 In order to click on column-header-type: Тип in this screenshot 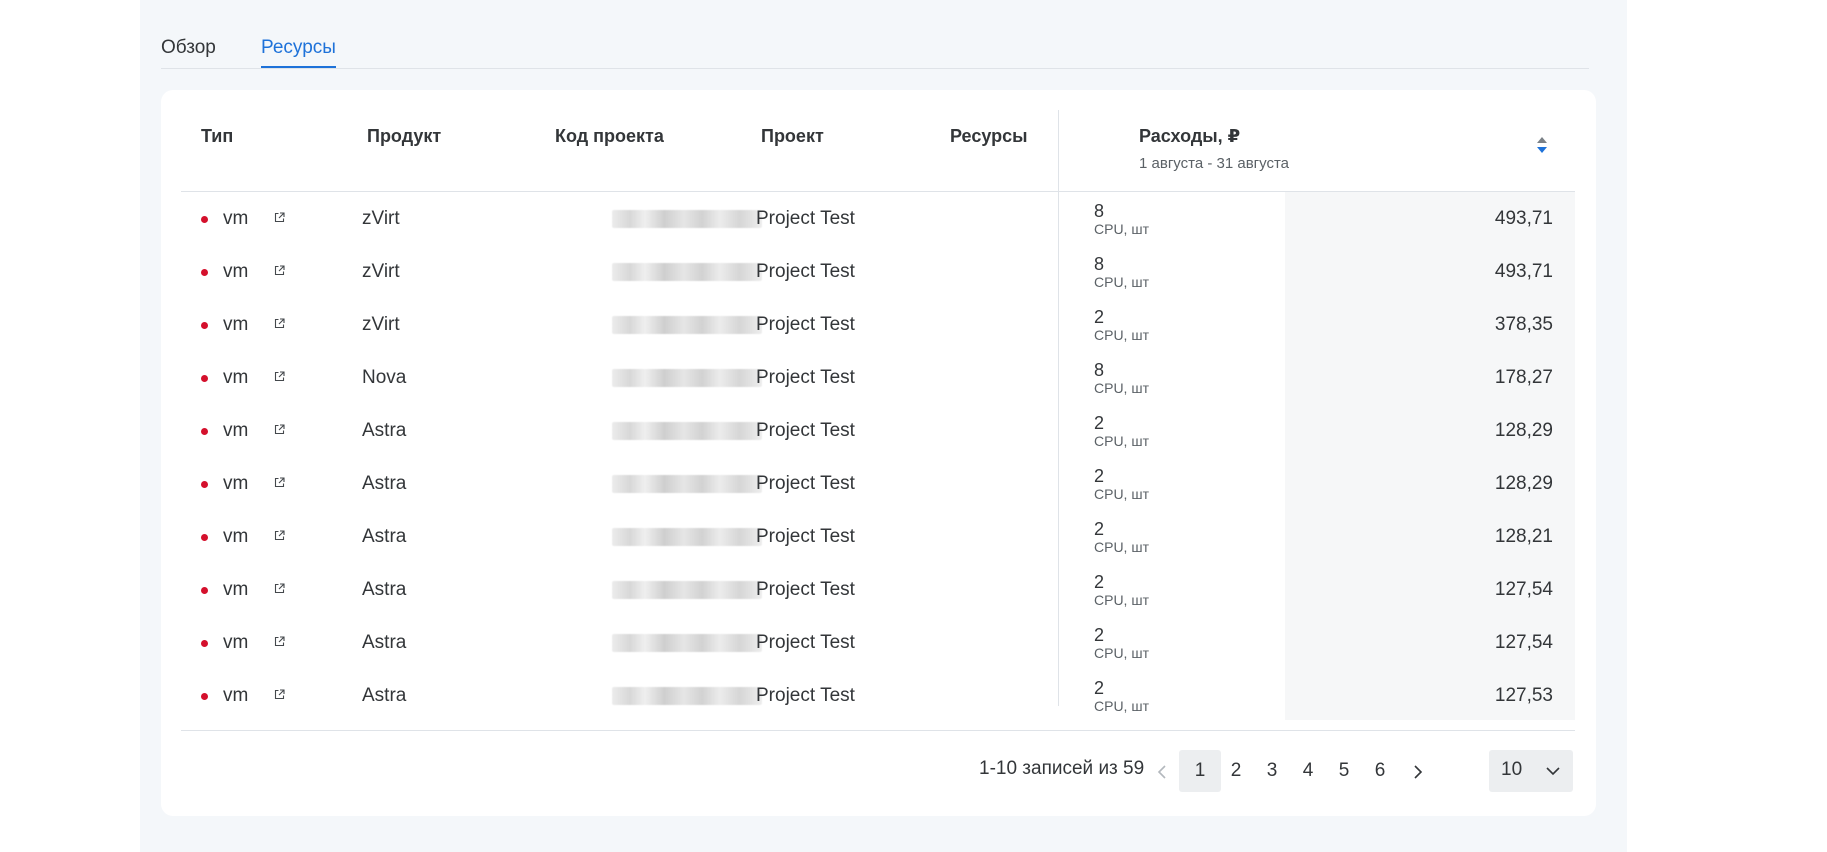, I will do `click(217, 136)`.